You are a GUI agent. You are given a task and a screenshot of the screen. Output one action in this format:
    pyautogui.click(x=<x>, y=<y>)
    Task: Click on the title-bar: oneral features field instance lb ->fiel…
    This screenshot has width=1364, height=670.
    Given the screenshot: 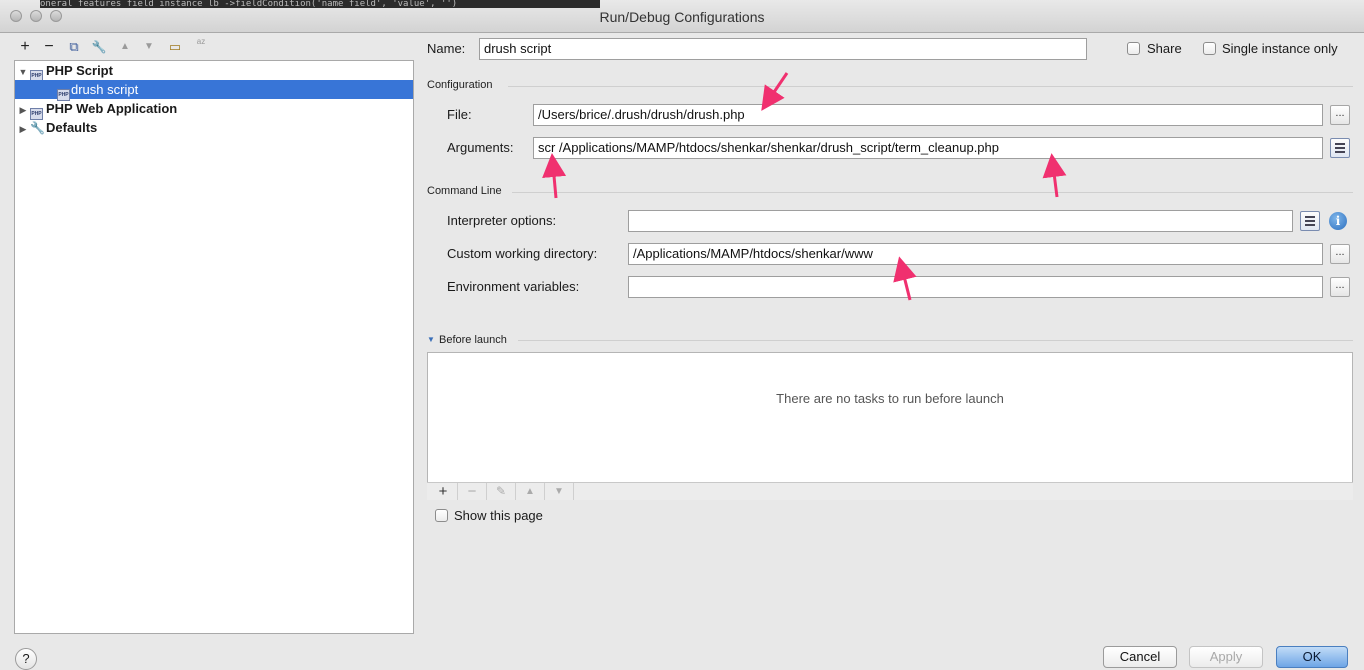 What is the action you would take?
    pyautogui.click(x=682, y=16)
    